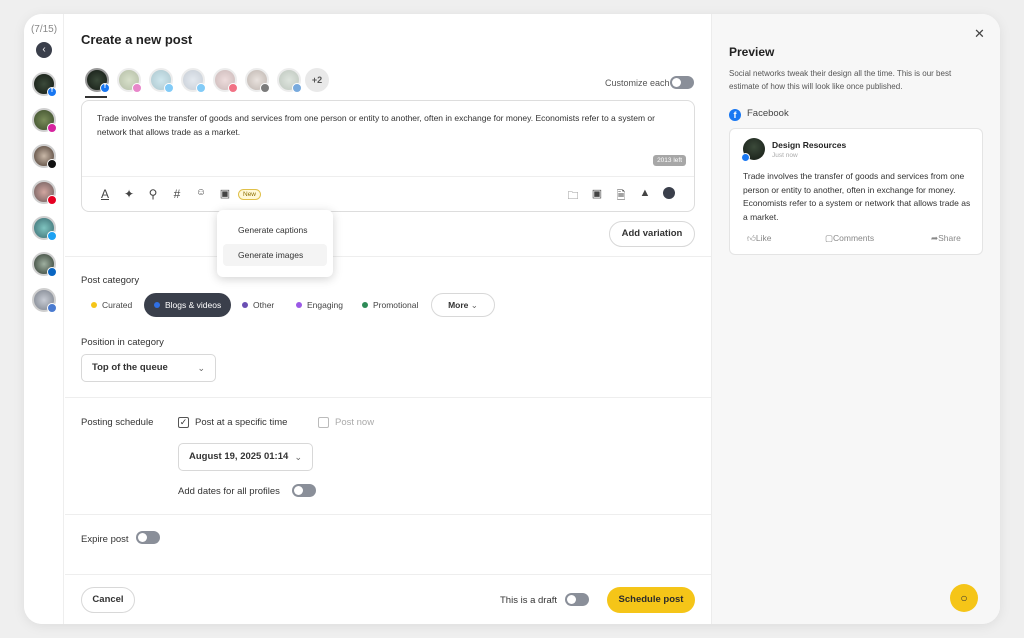 The width and height of the screenshot is (1024, 638). I want to click on profile-avatar-linkedin, so click(44, 264).